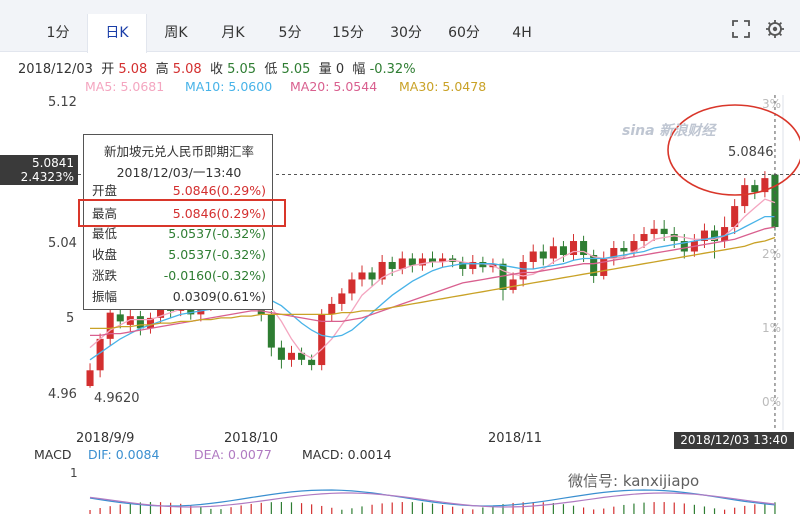 The image size is (800, 518). Describe the element at coordinates (348, 33) in the screenshot. I see `tab-15min: 15分` at that location.